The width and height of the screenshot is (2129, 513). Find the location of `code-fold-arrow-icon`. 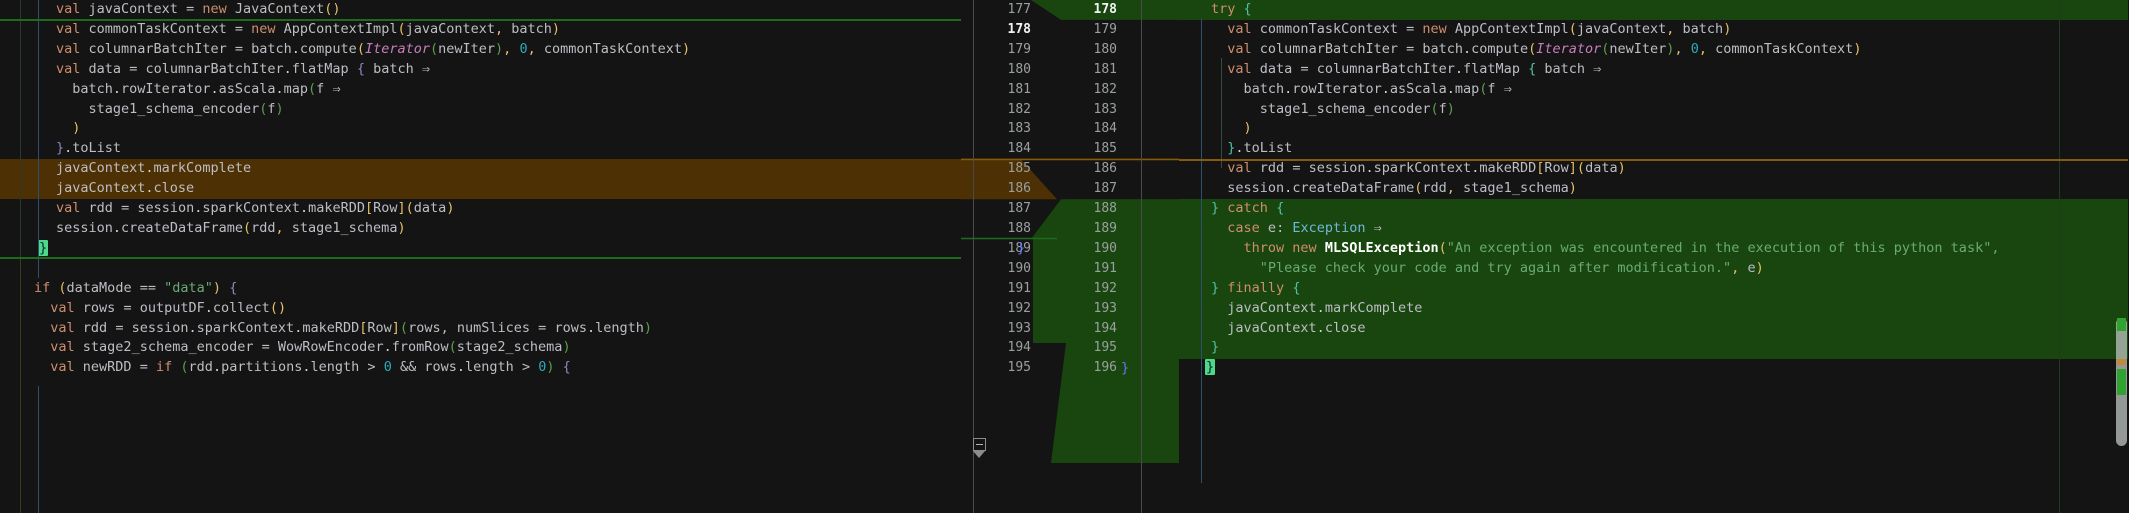

code-fold-arrow-icon is located at coordinates (979, 454).